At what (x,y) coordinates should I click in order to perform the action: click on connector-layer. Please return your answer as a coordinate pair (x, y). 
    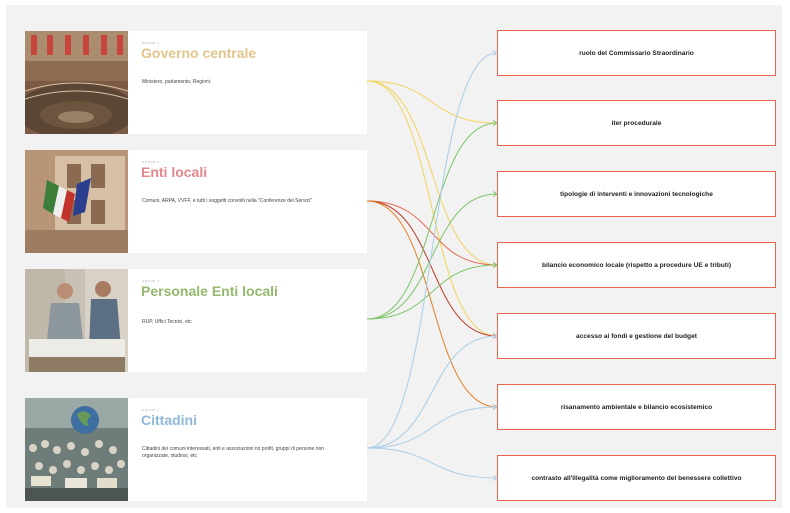
    Looking at the image, I should click on (432, 265).